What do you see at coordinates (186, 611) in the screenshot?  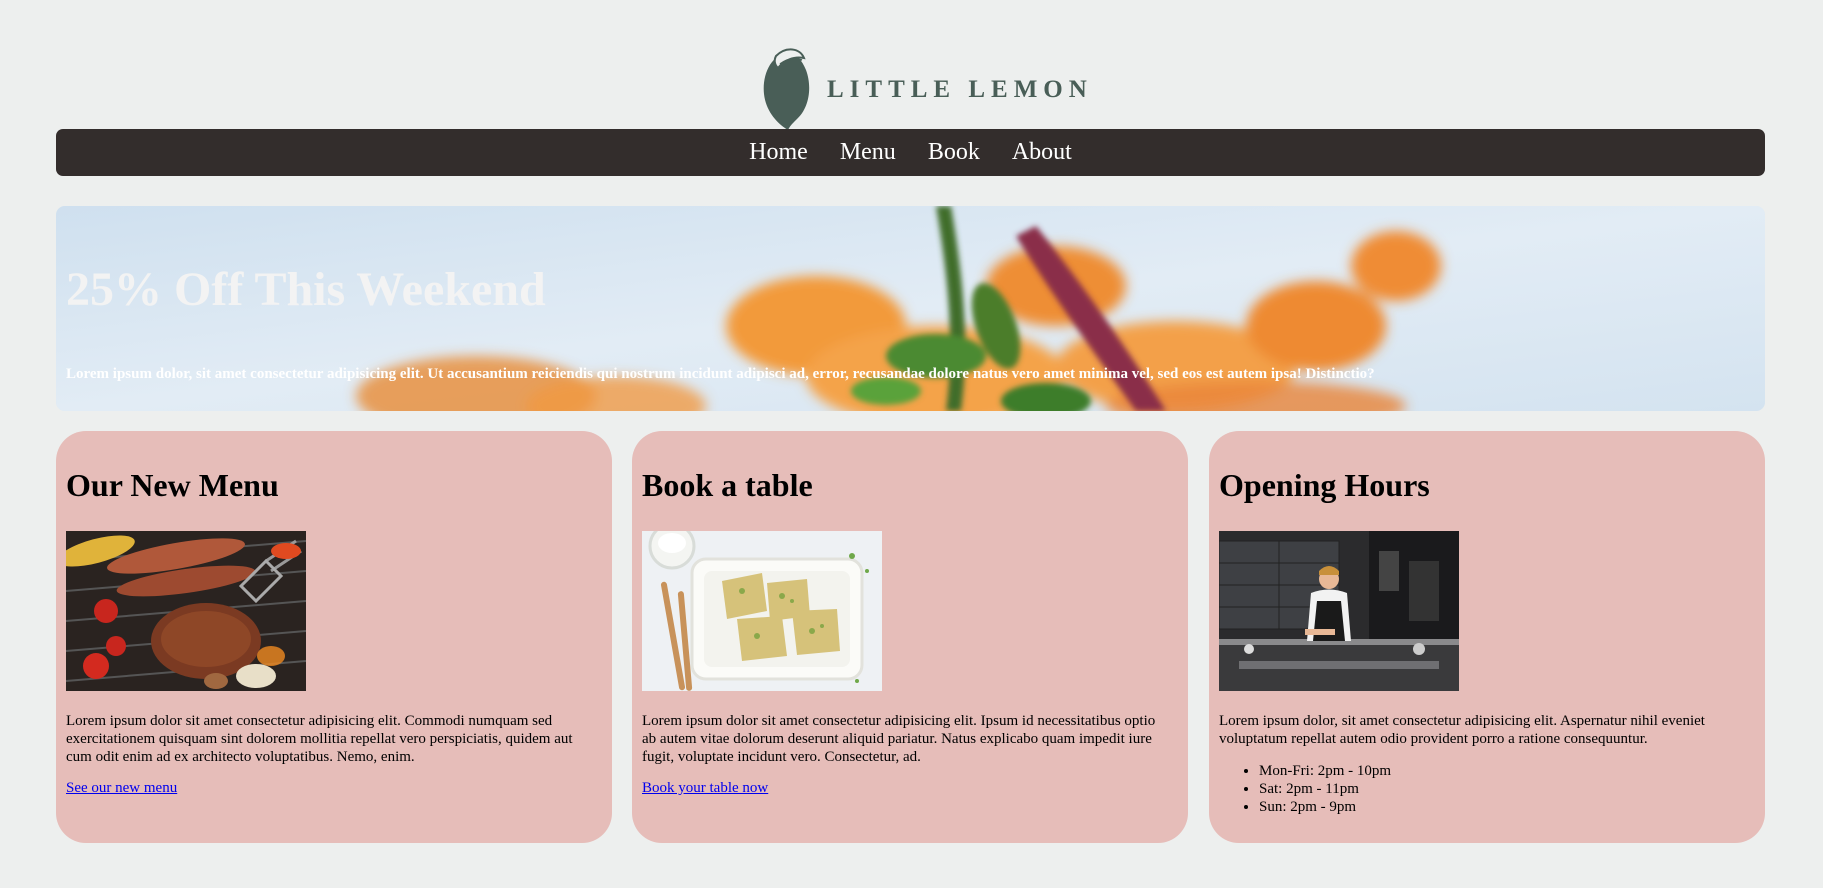 I see `grilled-meat-image` at bounding box center [186, 611].